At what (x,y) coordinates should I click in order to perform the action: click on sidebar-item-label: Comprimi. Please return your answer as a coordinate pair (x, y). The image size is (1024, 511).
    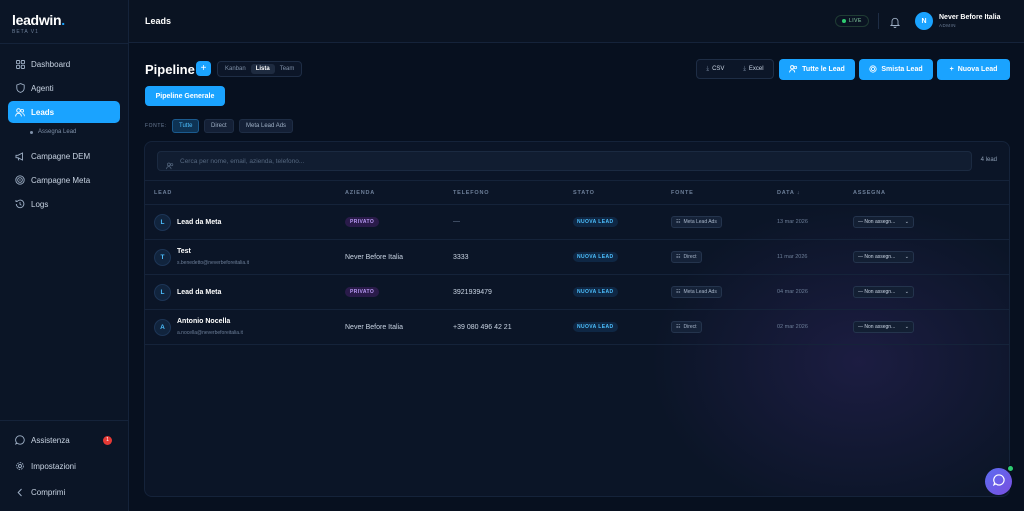
    Looking at the image, I should click on (48, 492).